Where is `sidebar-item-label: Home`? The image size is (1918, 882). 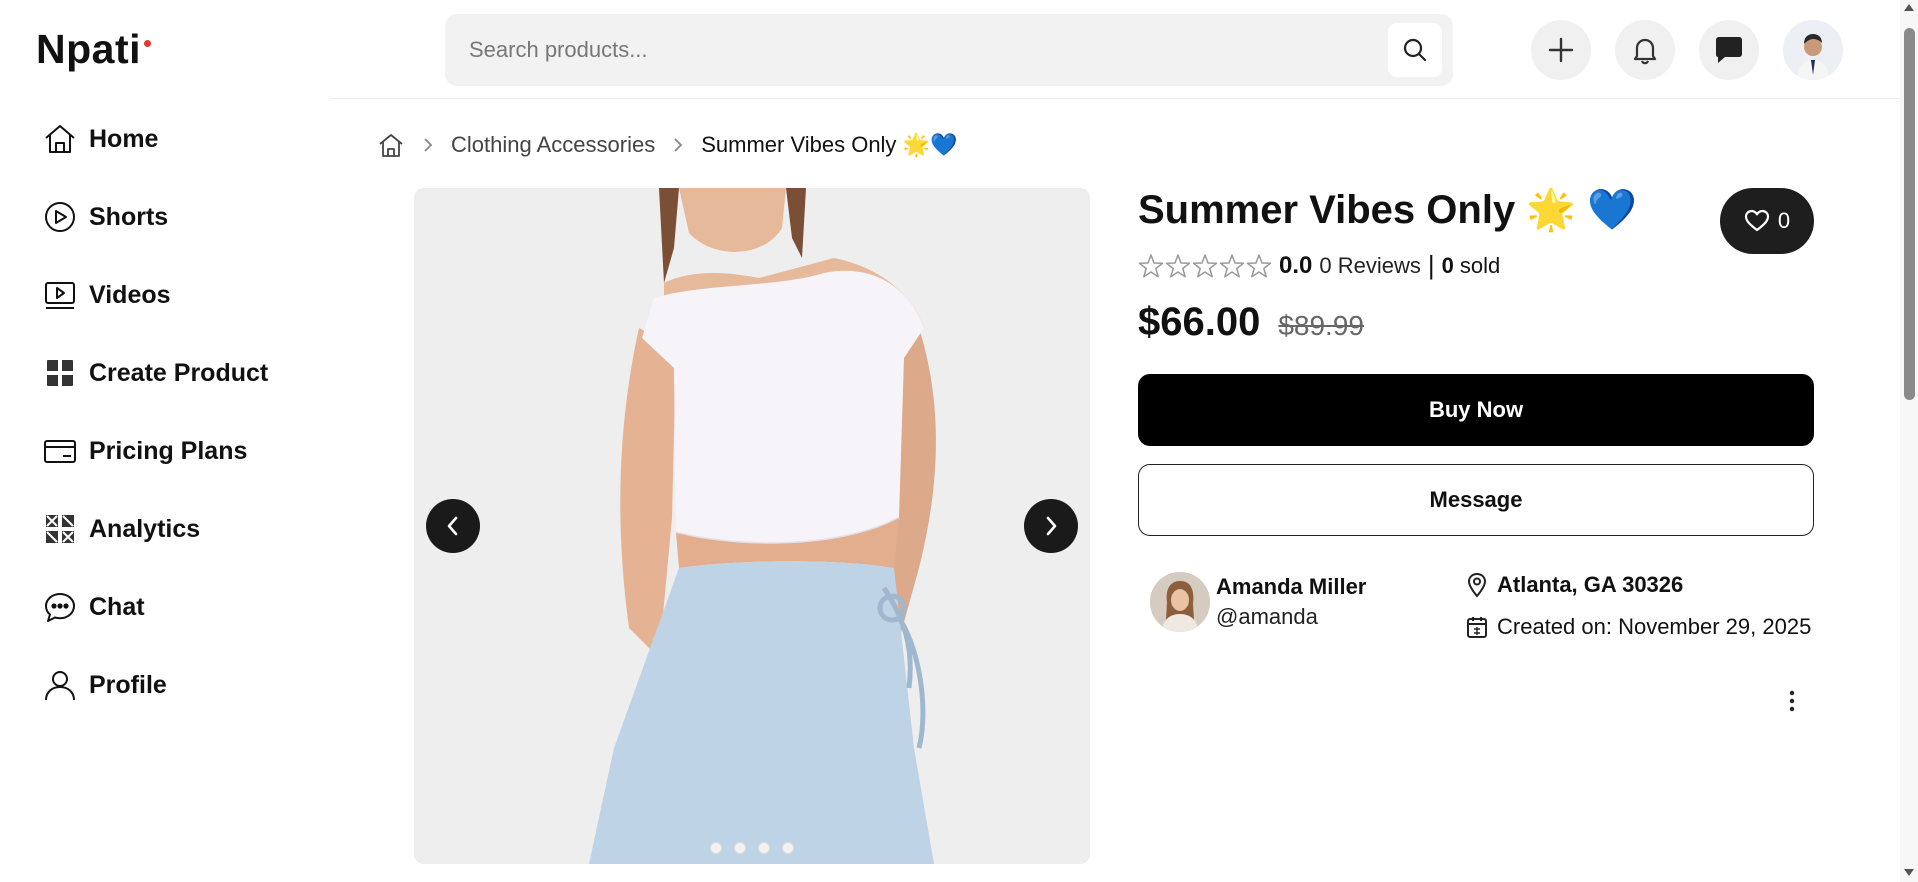 sidebar-item-label: Home is located at coordinates (124, 138).